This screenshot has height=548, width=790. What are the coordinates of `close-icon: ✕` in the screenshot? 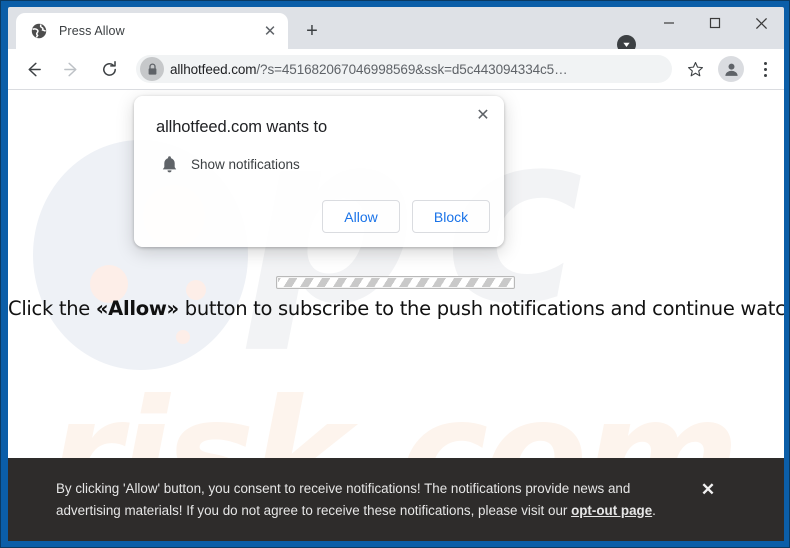 It's located at (483, 115).